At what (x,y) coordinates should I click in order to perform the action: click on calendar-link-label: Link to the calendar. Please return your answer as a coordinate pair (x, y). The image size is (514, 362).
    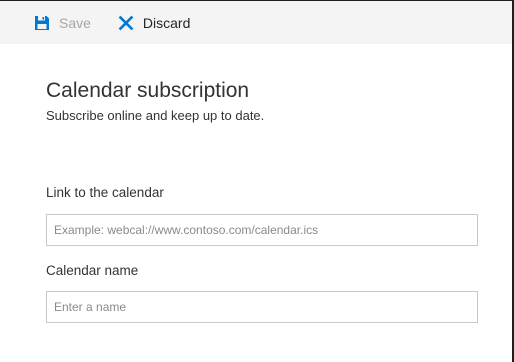
    Looking at the image, I should click on (105, 192).